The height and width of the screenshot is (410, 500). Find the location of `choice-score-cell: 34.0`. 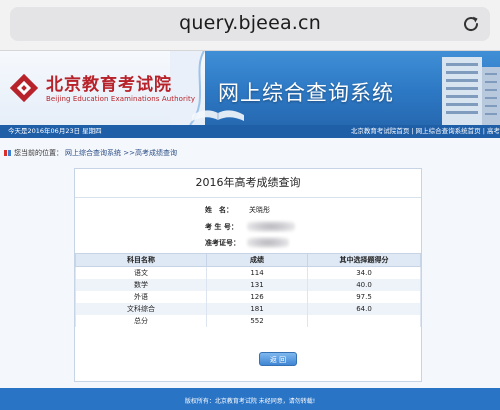

choice-score-cell: 34.0 is located at coordinates (364, 272).